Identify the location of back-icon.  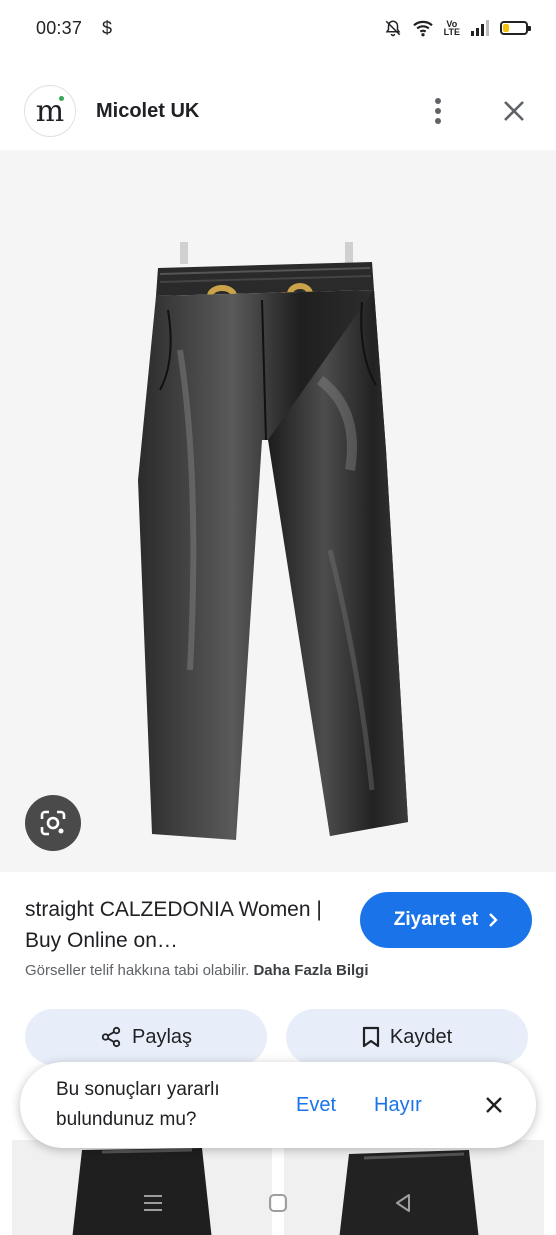
(403, 1203).